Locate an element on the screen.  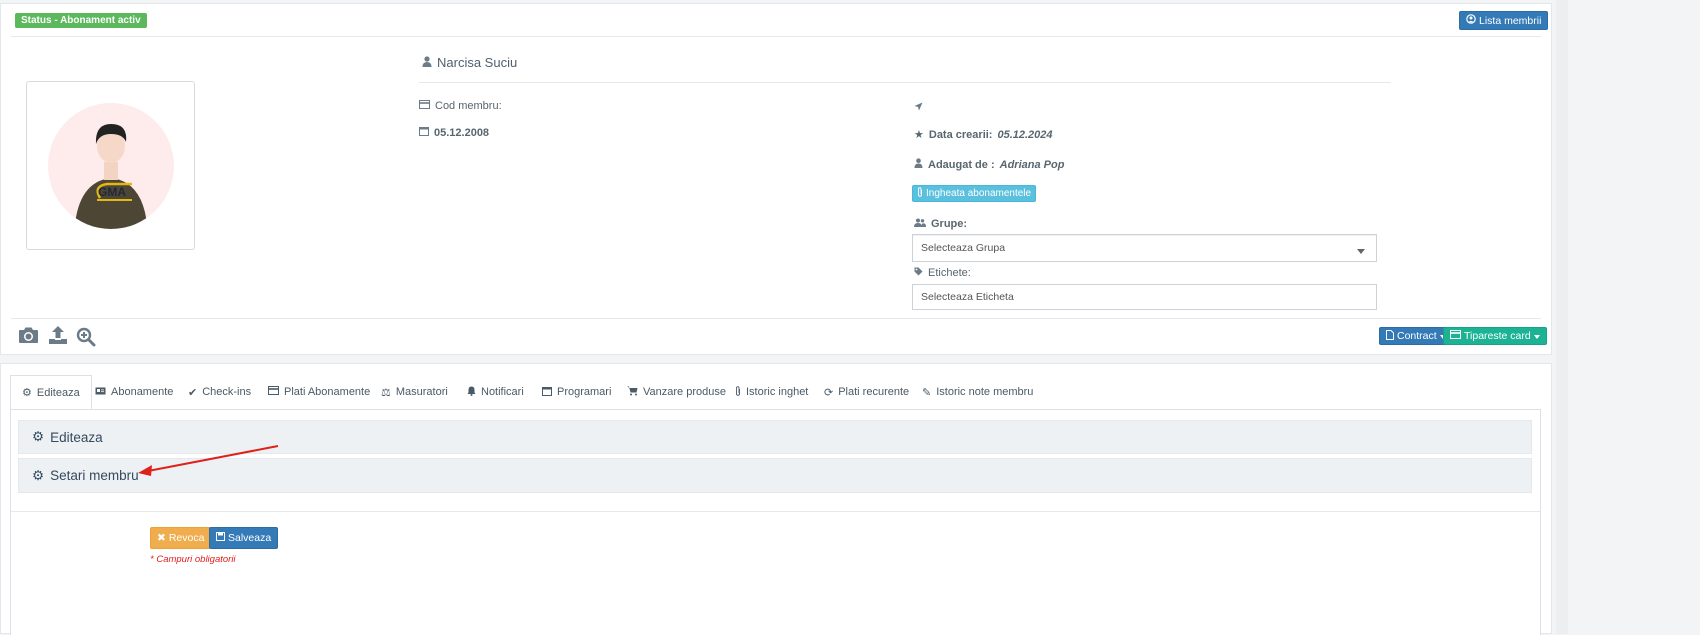
form-divider is located at coordinates (775, 511).